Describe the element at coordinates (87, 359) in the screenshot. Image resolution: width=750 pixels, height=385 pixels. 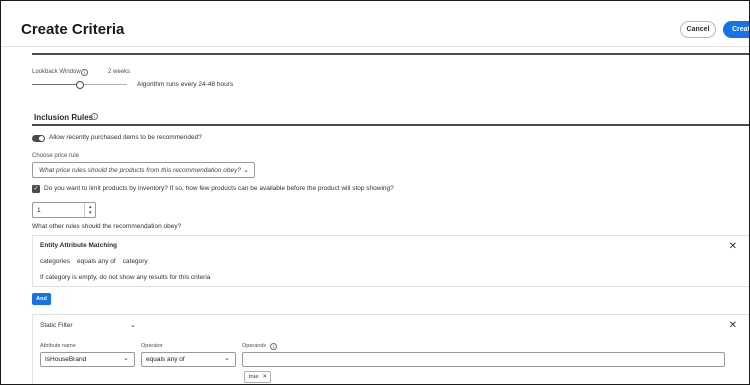
I see `attribute-name-select: IsHouseBrand ⌄` at that location.